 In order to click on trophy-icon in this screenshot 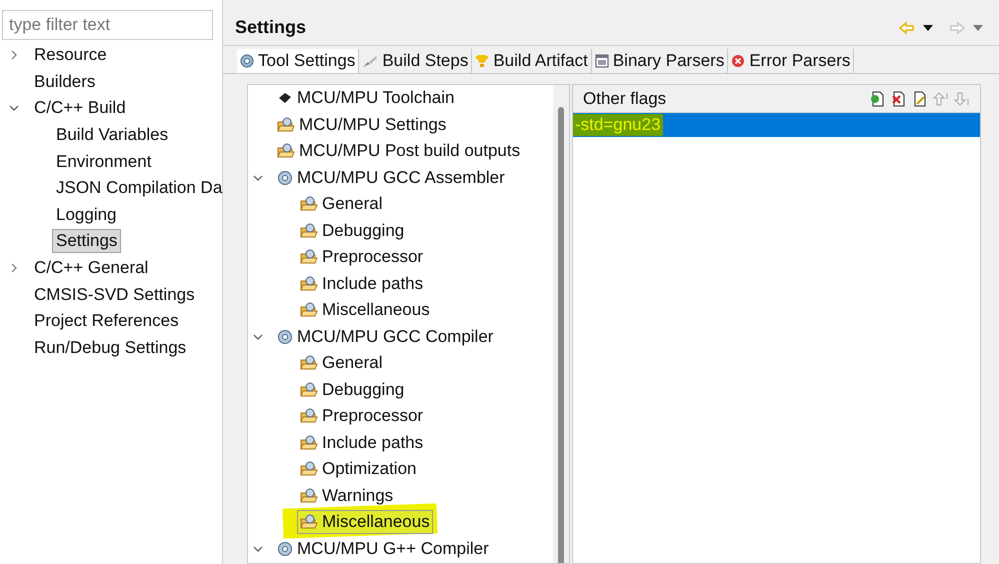, I will do `click(482, 61)`.